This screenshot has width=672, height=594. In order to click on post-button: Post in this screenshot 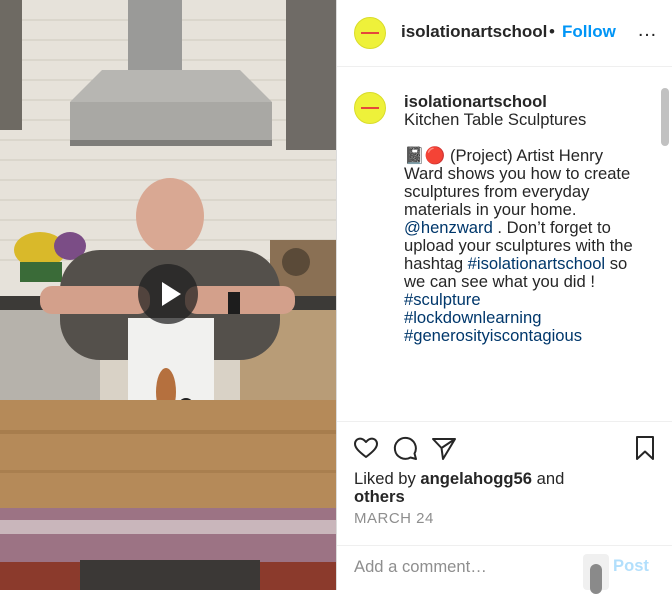, I will do `click(631, 566)`.